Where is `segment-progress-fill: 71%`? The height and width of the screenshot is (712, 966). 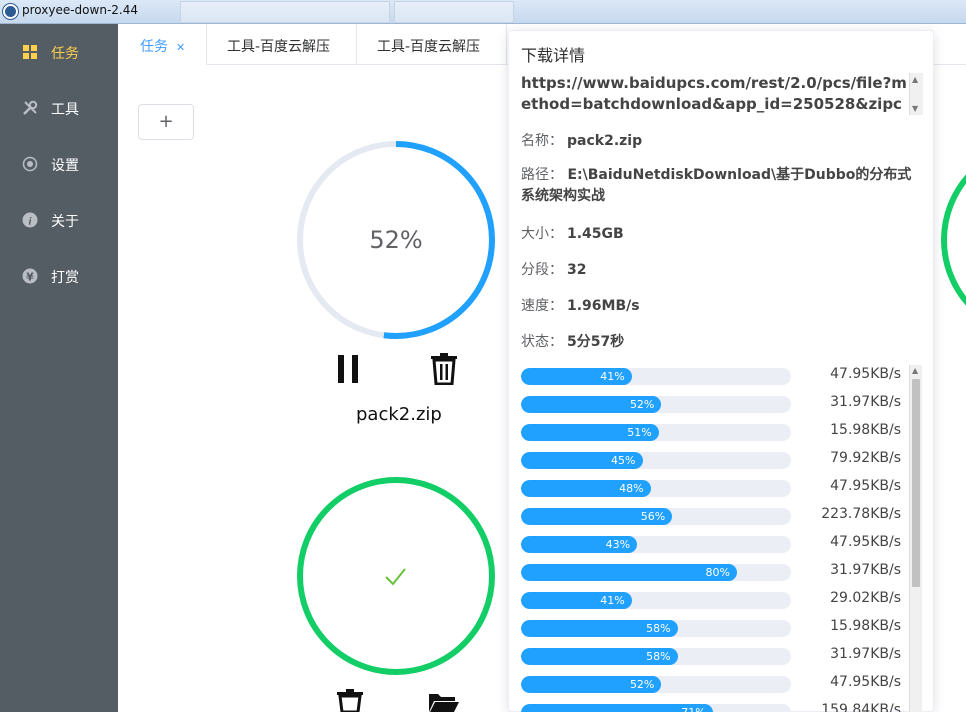
segment-progress-fill: 71% is located at coordinates (617, 708).